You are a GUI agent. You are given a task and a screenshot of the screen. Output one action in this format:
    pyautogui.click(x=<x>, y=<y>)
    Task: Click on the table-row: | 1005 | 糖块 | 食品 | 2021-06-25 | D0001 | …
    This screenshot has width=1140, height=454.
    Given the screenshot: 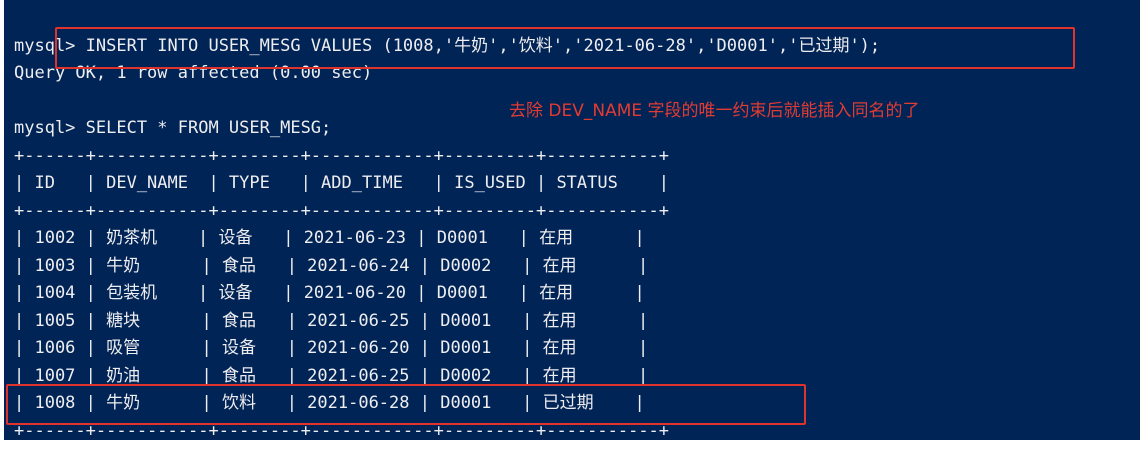 What is the action you would take?
    pyautogui.click(x=331, y=321)
    